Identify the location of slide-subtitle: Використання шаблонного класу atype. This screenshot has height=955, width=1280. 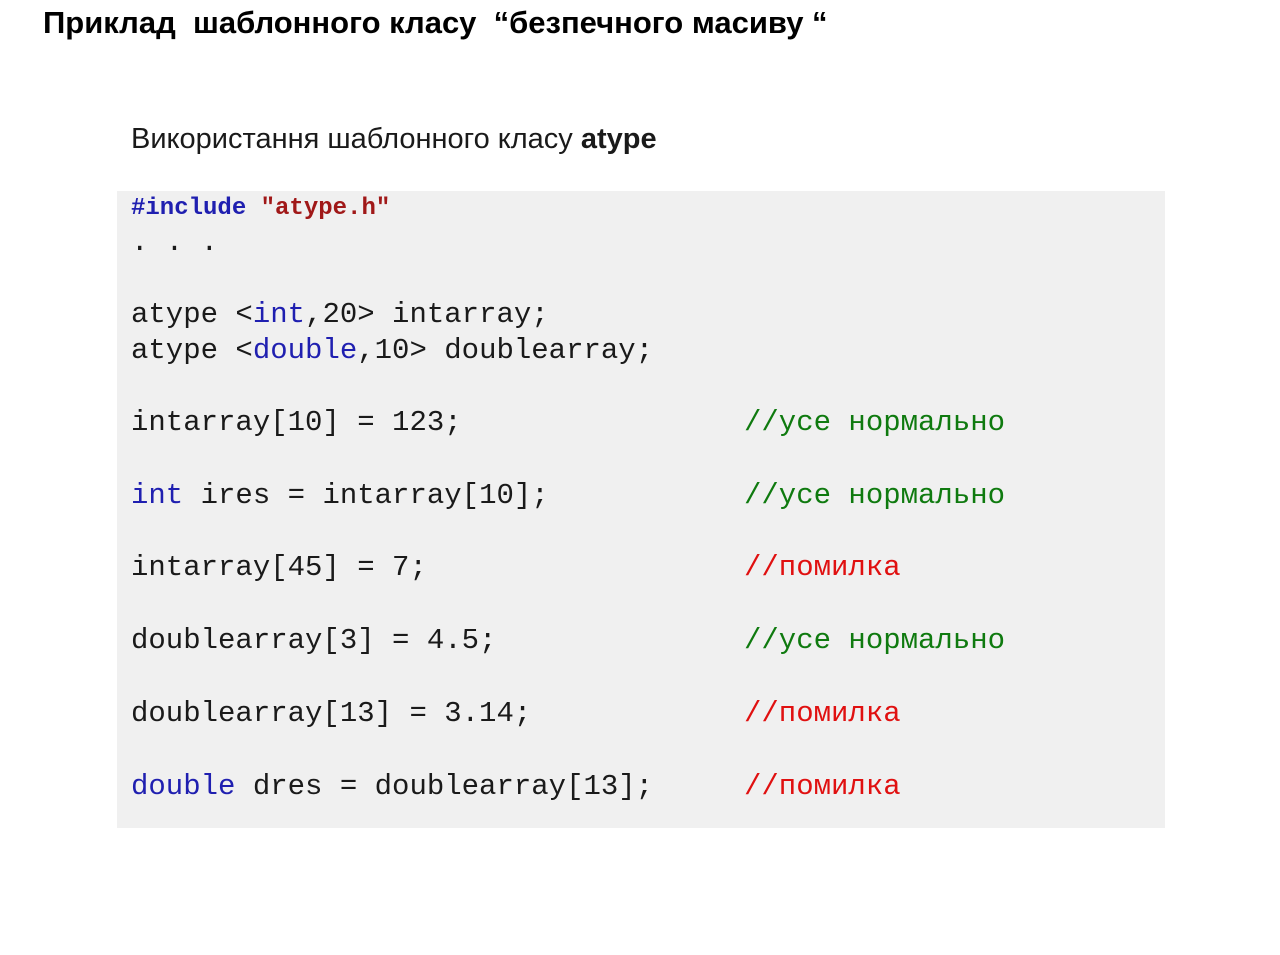
(394, 139).